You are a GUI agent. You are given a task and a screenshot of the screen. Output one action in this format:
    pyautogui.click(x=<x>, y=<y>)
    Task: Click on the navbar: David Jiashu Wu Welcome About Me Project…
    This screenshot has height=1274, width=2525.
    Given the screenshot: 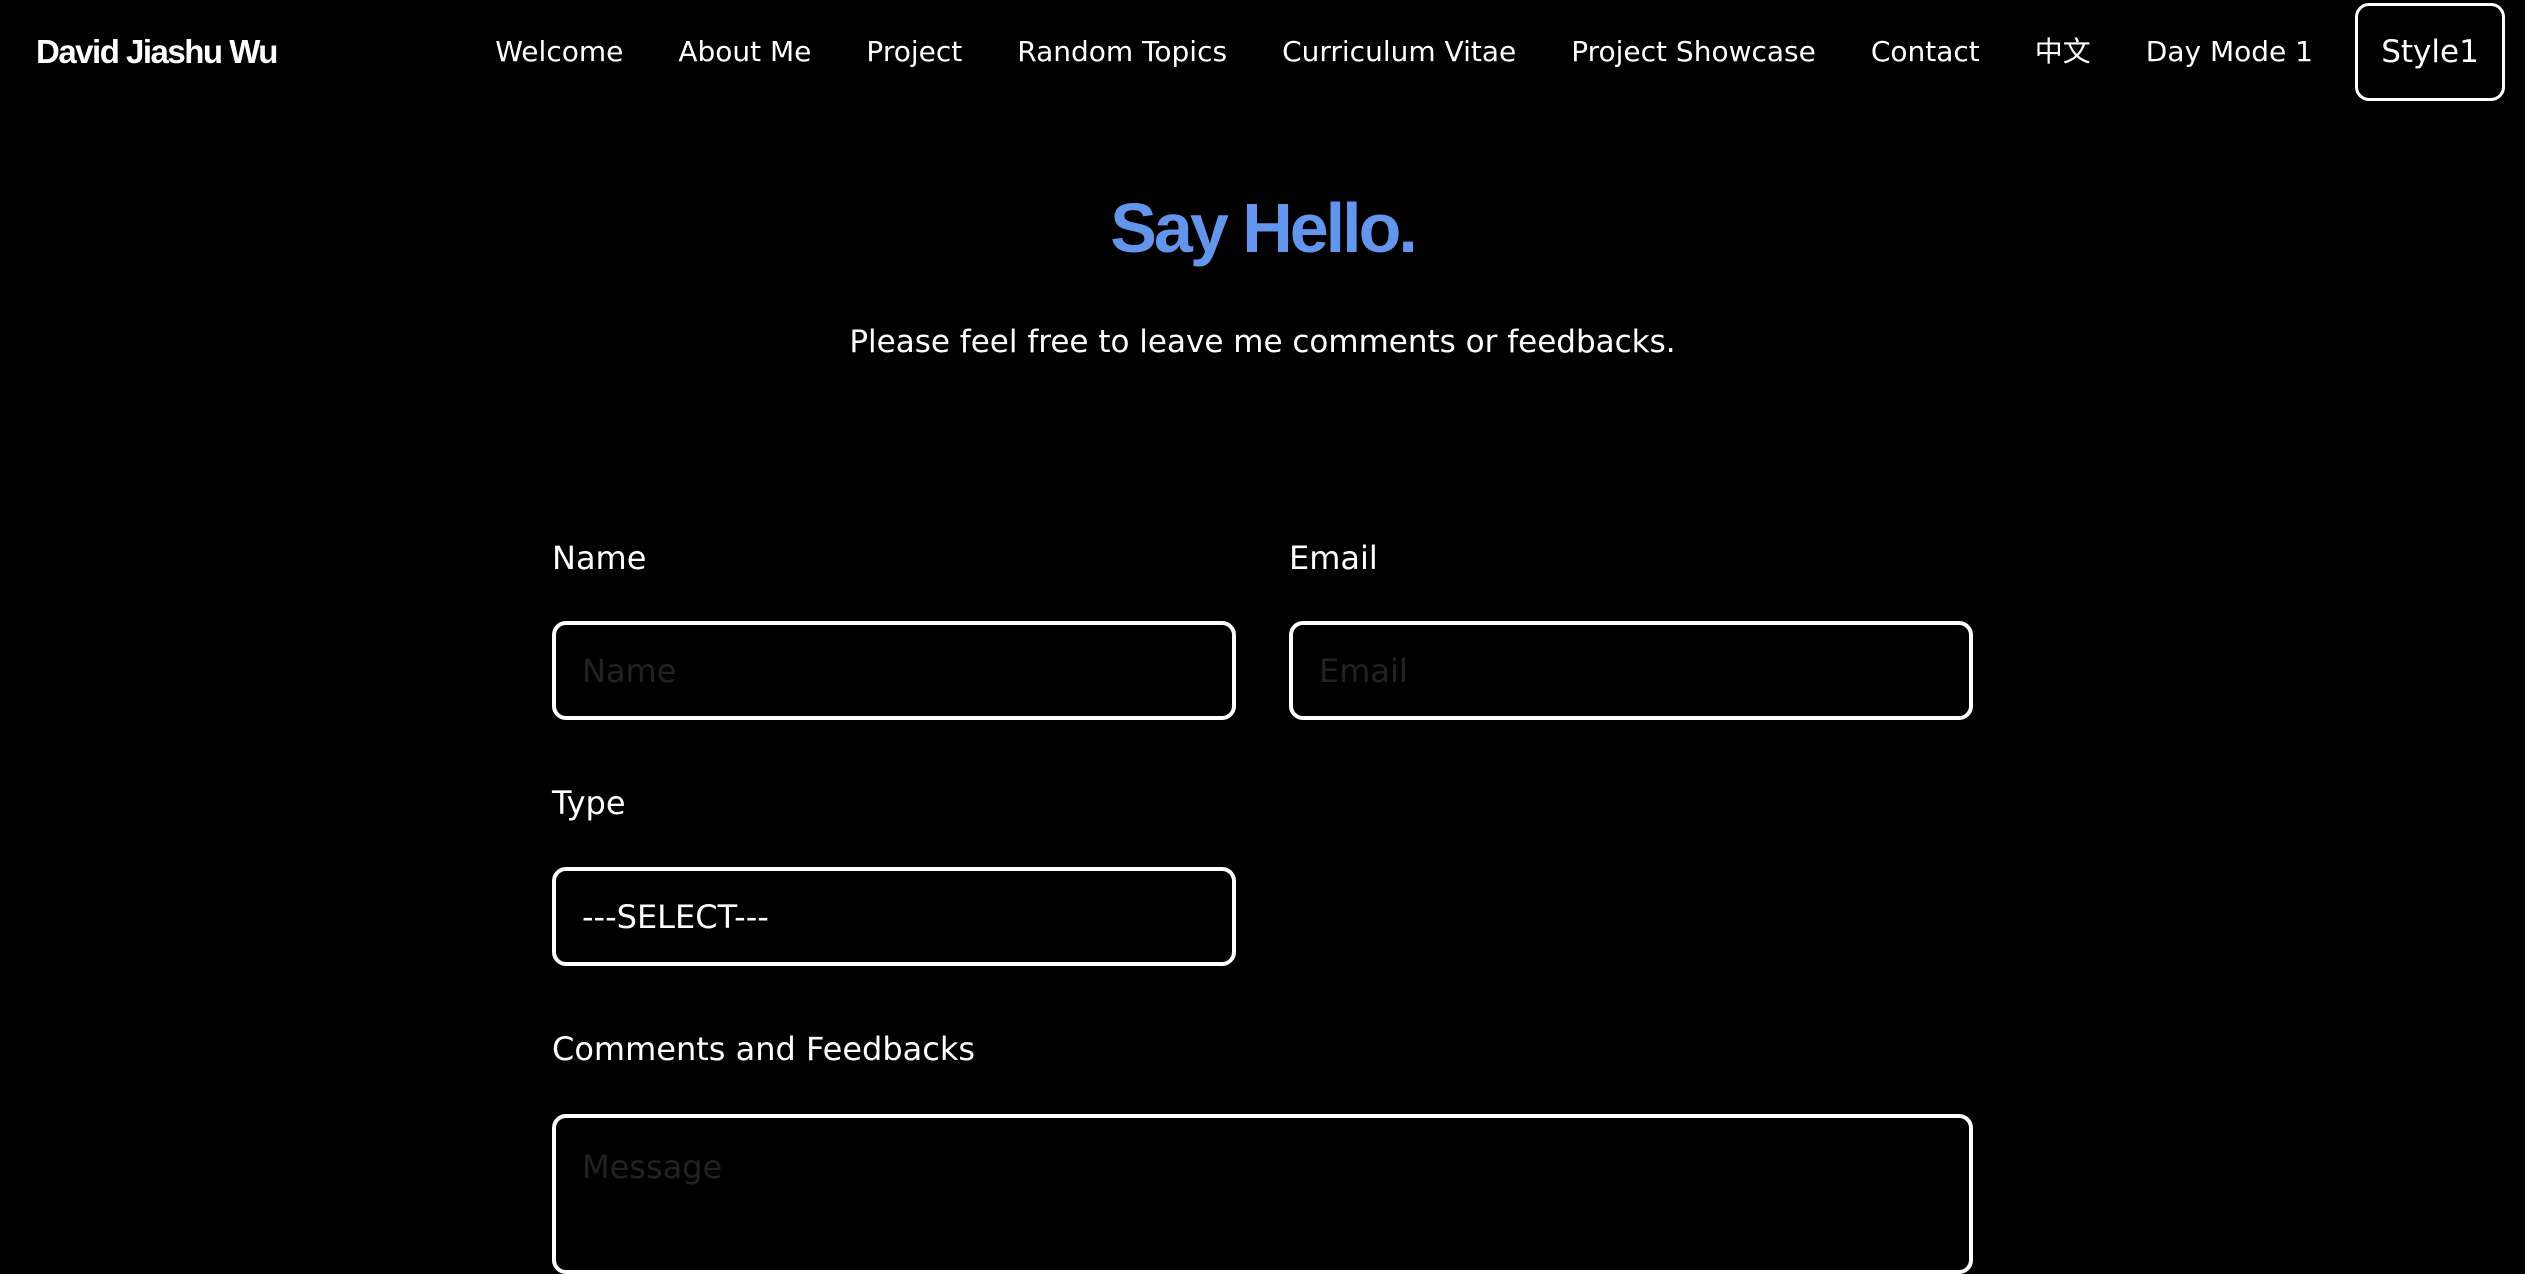 What is the action you would take?
    pyautogui.click(x=1262, y=52)
    